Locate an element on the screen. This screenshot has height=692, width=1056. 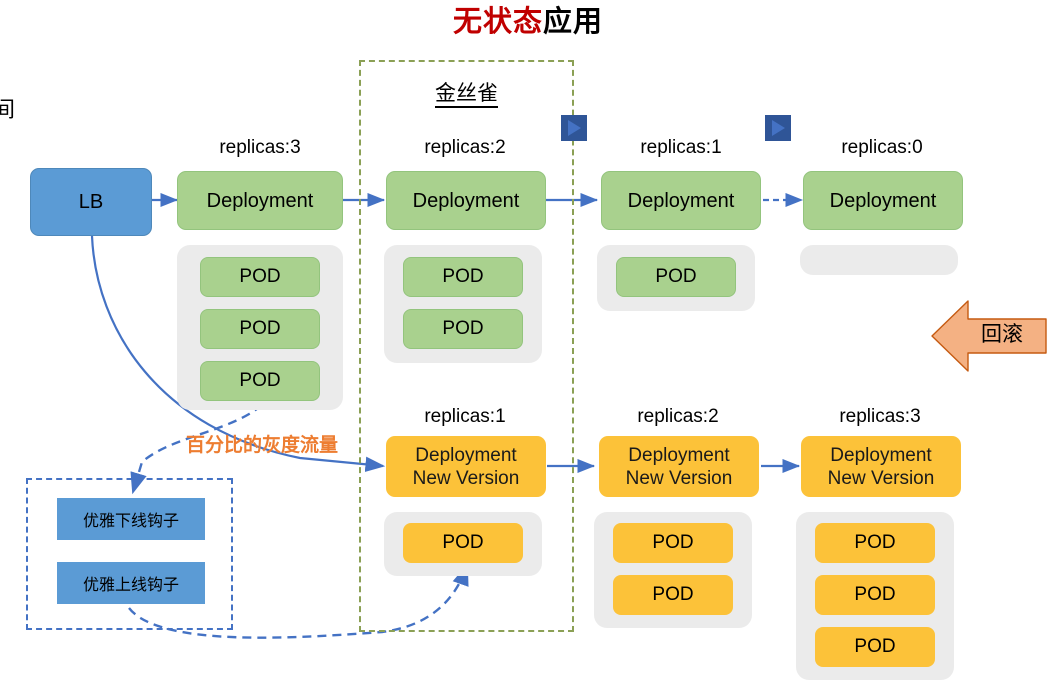
rollback-label: 回滚 is located at coordinates (1002, 334).